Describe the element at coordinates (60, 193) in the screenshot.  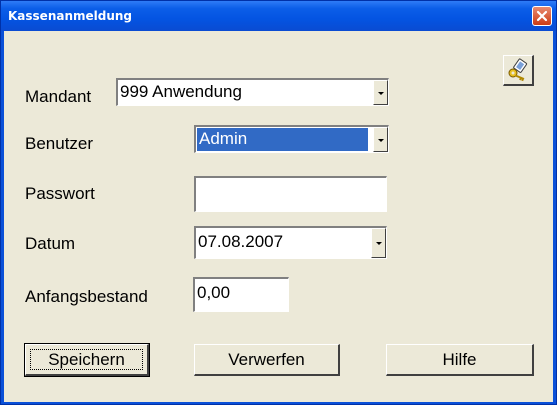
I see `passwort-label: Passwort` at that location.